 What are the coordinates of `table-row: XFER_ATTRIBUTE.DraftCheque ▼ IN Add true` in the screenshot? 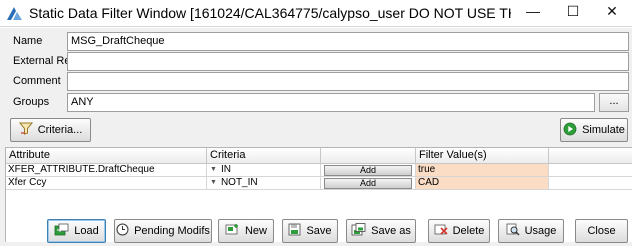 It's located at (319, 170).